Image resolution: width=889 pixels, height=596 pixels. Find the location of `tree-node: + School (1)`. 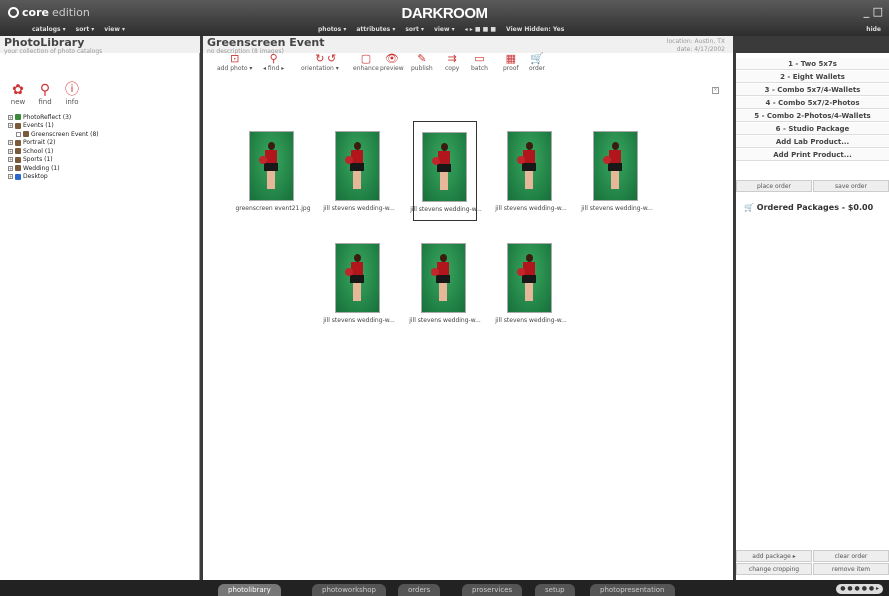

tree-node: + School (1) is located at coordinates (53, 151).